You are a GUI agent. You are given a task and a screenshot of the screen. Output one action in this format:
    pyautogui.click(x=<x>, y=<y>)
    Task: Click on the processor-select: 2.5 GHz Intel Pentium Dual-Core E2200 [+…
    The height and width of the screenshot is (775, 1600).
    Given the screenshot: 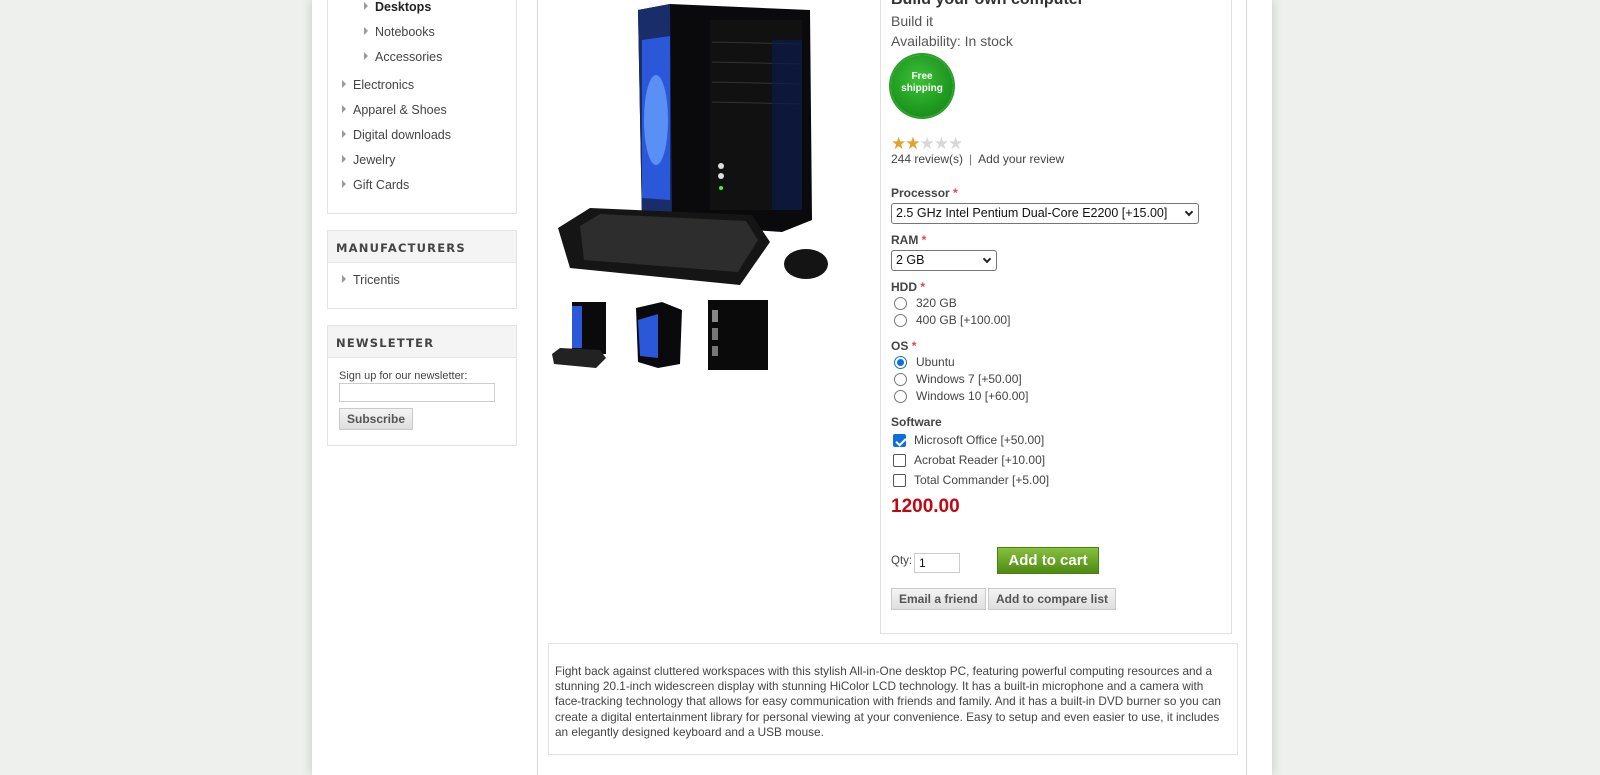 What is the action you would take?
    pyautogui.click(x=1045, y=213)
    